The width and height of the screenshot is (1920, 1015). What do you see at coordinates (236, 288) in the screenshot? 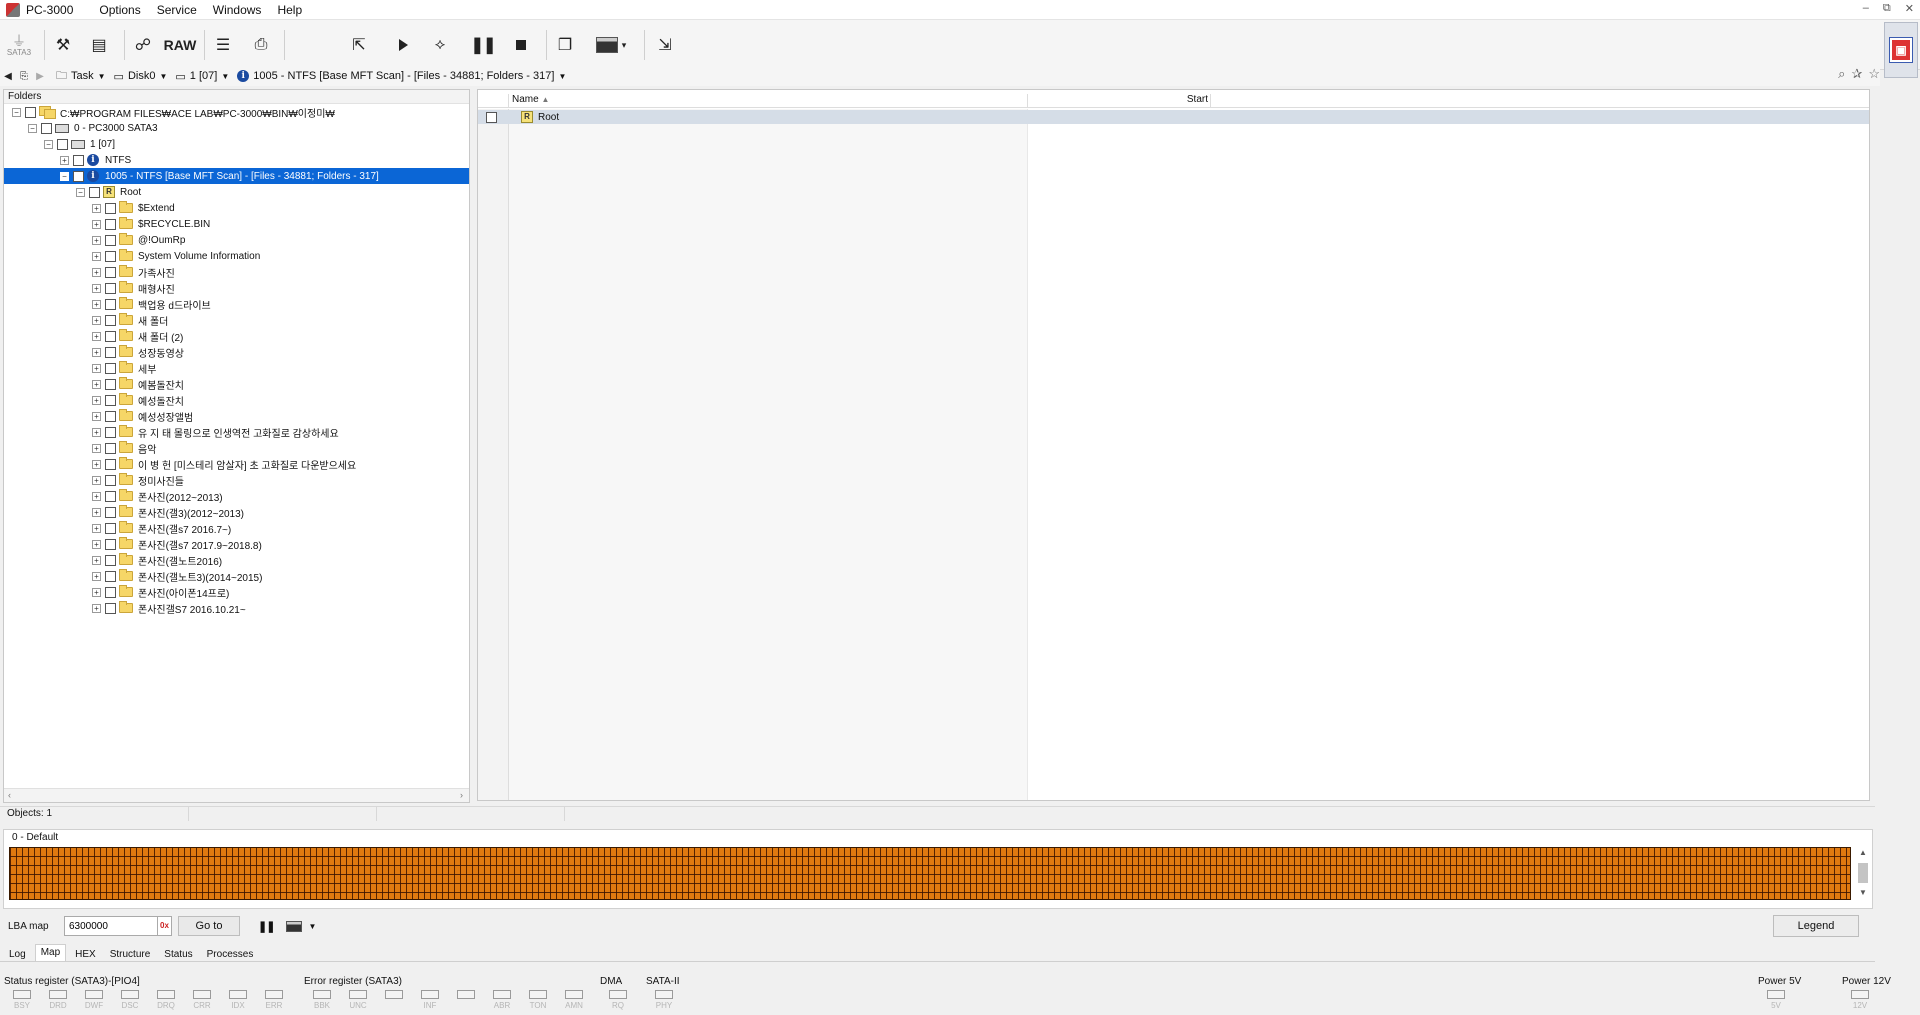
I see `tree-node: + 매형사진` at bounding box center [236, 288].